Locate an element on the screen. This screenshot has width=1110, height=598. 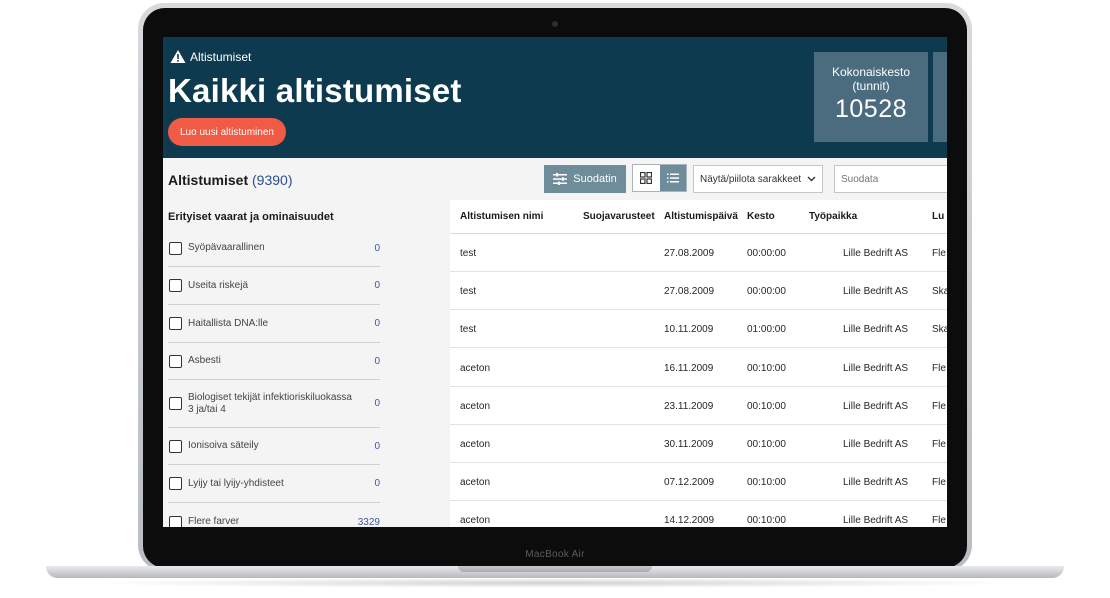
warning-icon is located at coordinates (178, 56).